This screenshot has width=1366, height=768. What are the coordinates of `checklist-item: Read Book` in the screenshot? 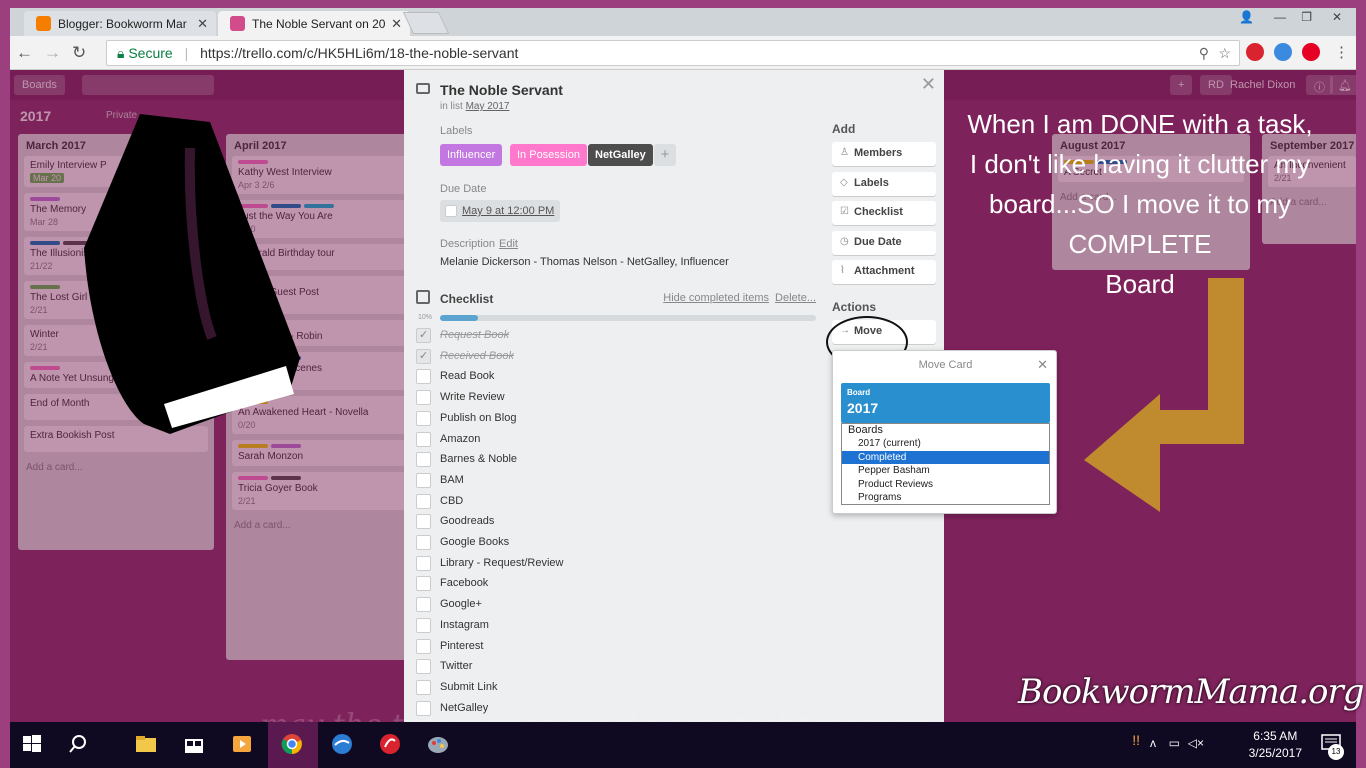 It's located at (616, 378).